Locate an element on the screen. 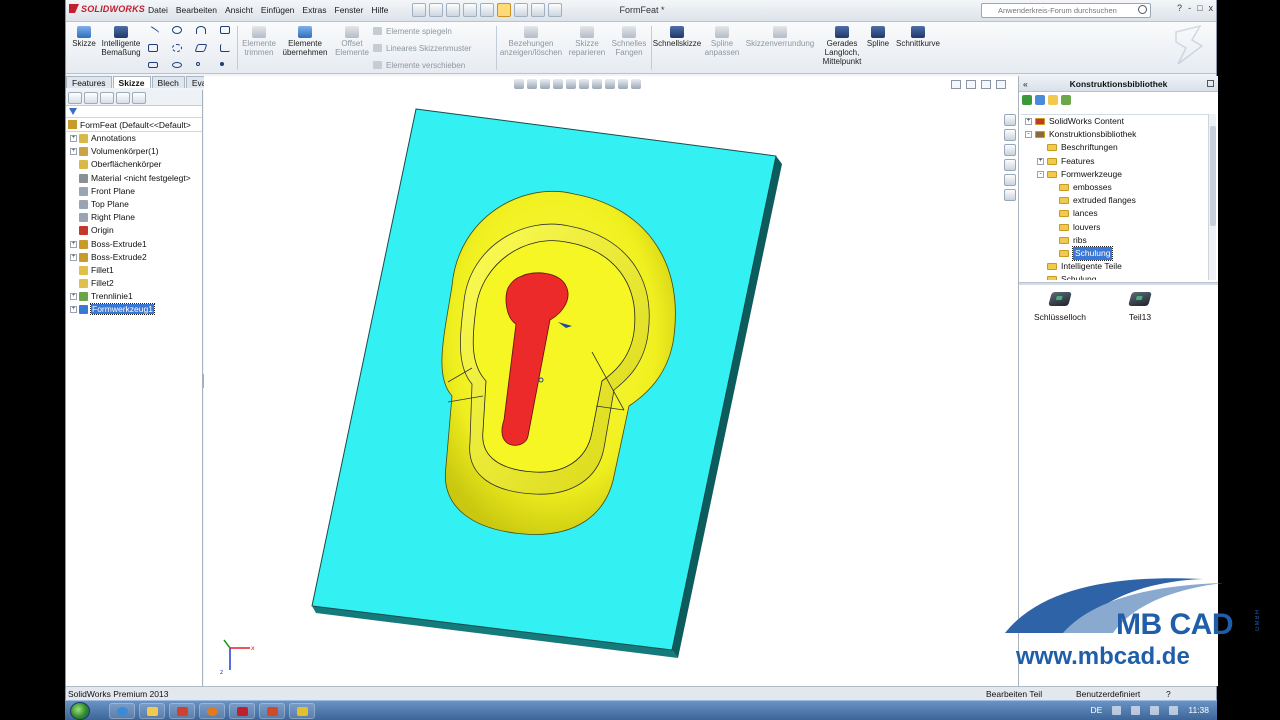 This screenshot has height=720, width=1280. library-tree-item: ribs is located at coordinates (1116, 240).